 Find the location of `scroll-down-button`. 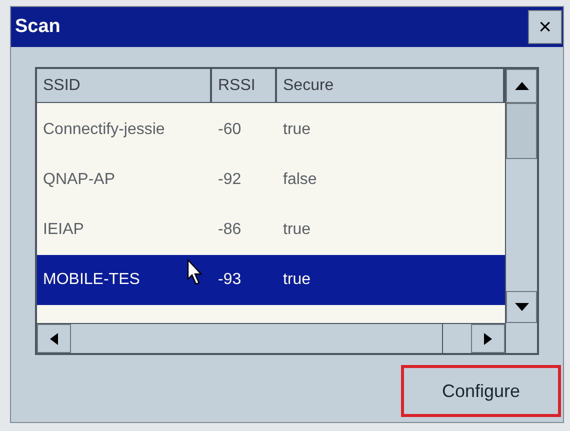

scroll-down-button is located at coordinates (521, 307).